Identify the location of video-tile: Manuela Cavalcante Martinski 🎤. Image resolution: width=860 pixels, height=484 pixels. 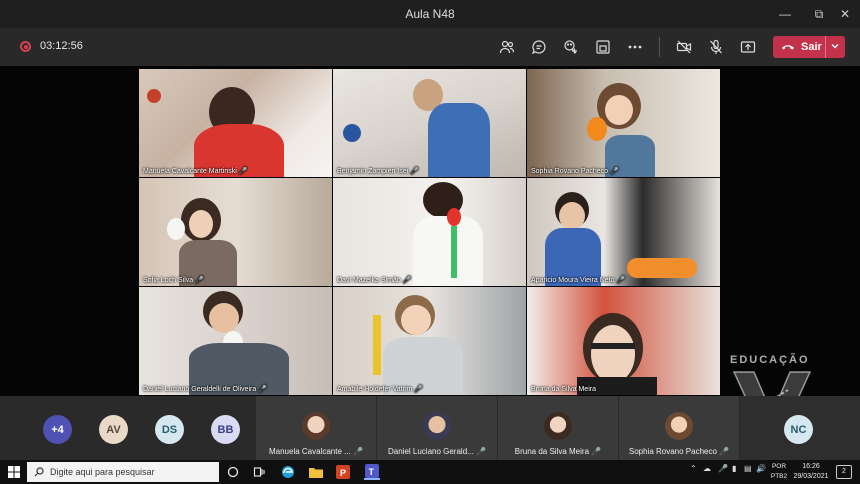
(235, 123).